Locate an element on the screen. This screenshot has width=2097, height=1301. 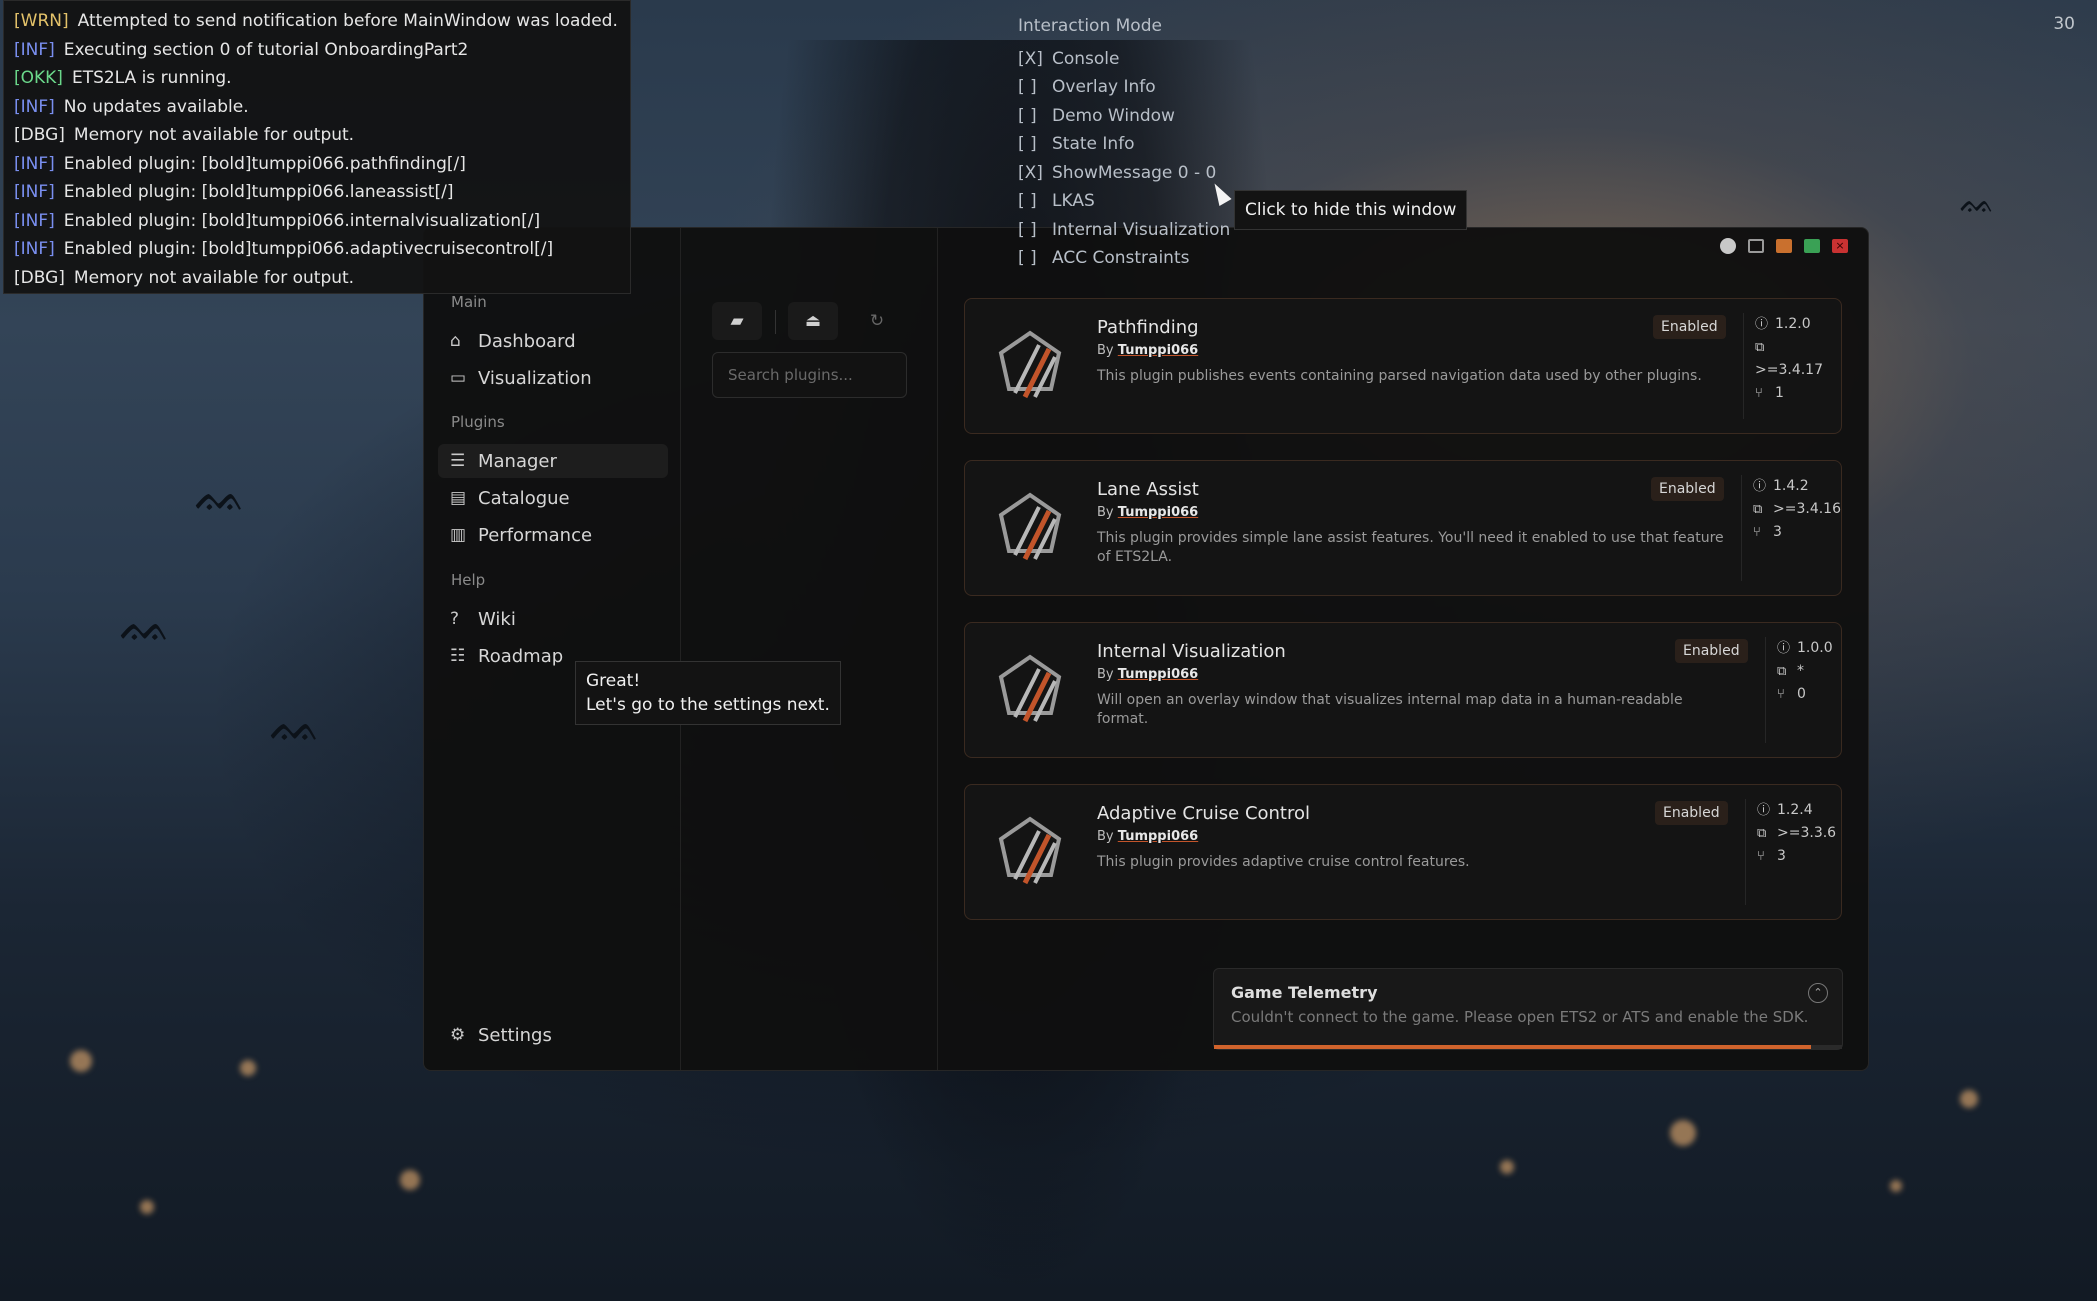
log-level: [OKK] is located at coordinates (38, 78).